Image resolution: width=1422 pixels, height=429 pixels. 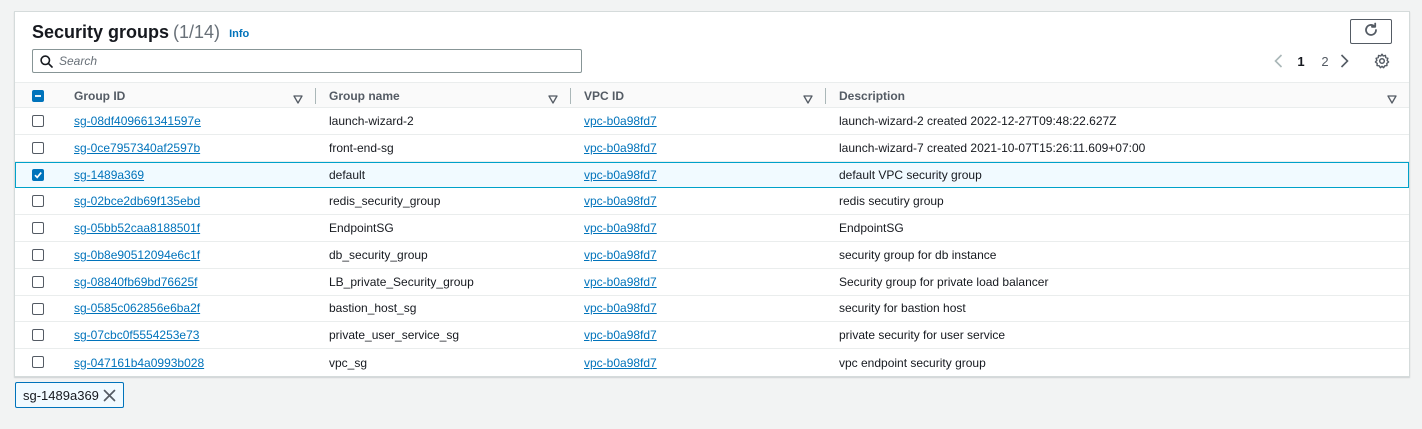 What do you see at coordinates (912, 362) in the screenshot?
I see `description-cell: vpc endpoint security group` at bounding box center [912, 362].